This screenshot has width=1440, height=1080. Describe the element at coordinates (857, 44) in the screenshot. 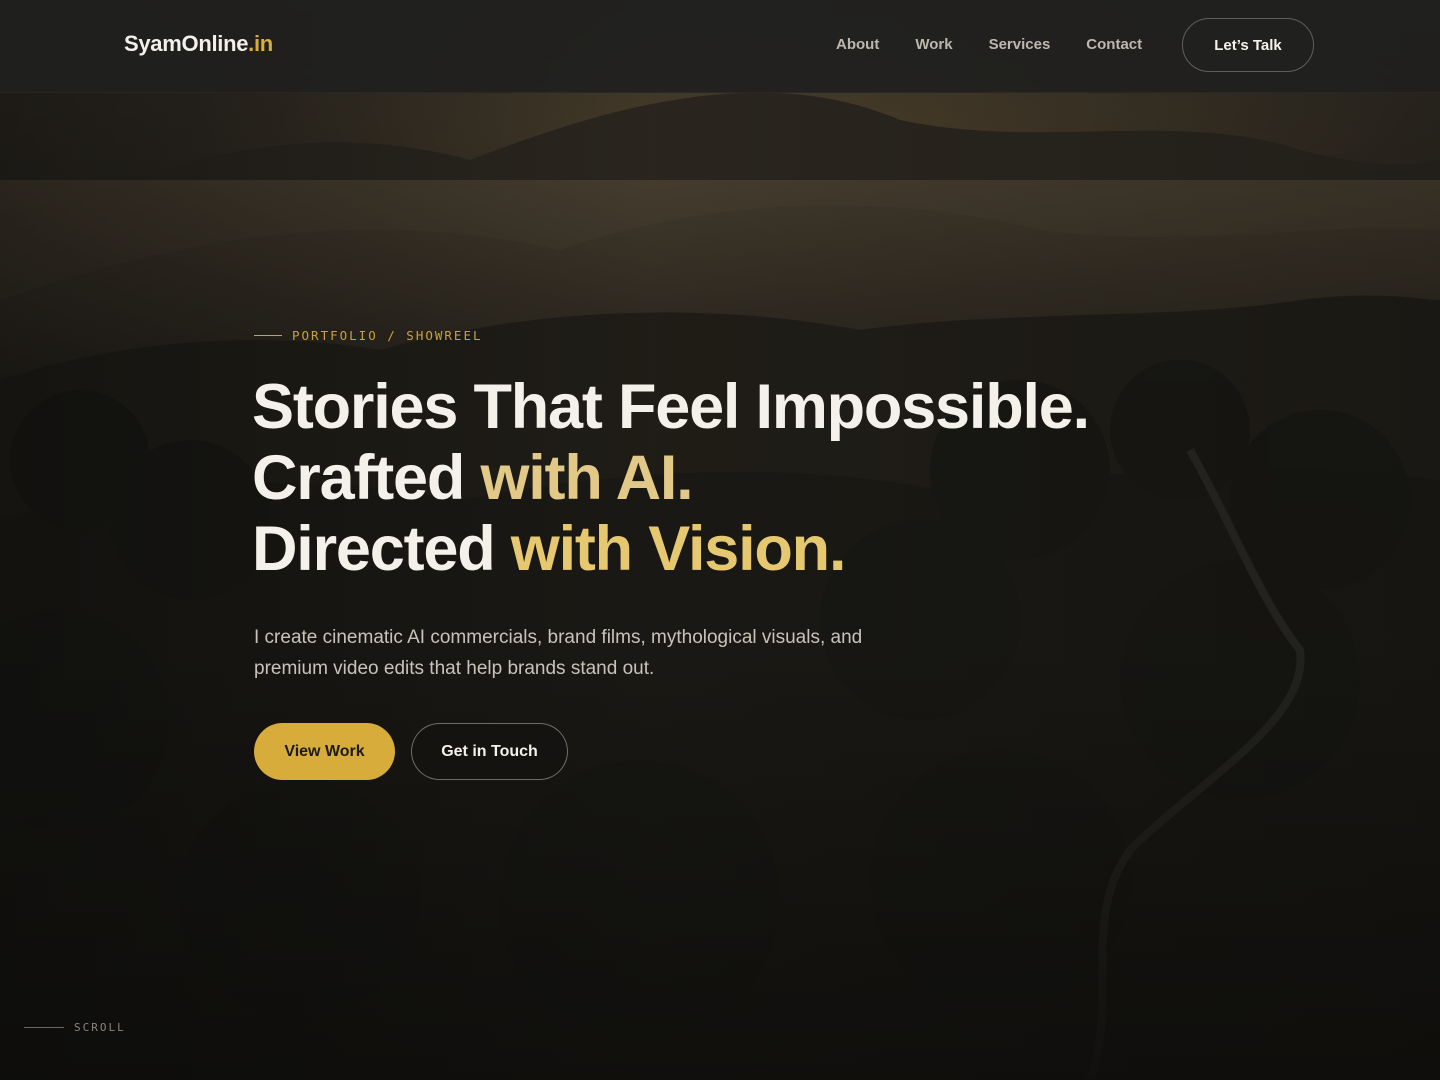

I see `nav-link-about: About` at that location.